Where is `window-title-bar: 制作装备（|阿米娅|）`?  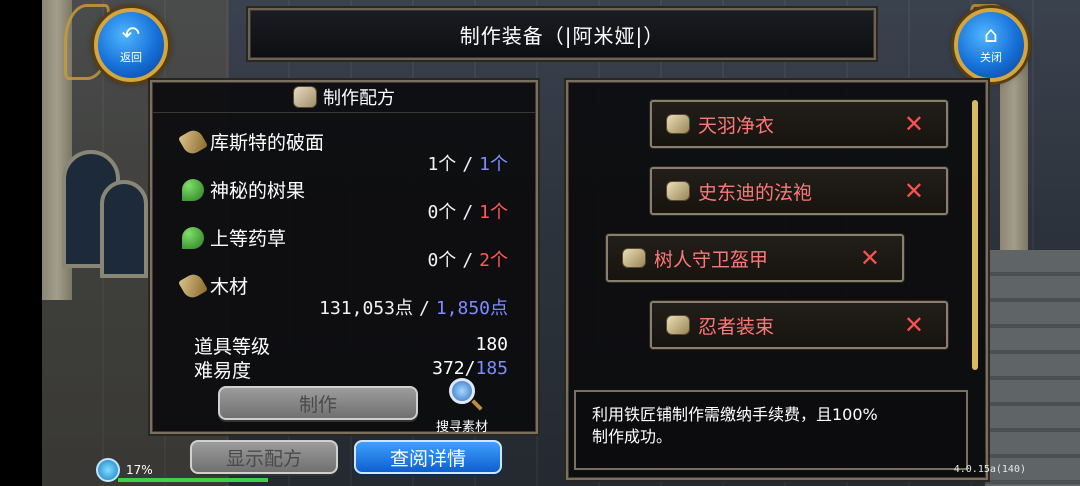
window-title-bar: 制作装备（|阿米娅|） is located at coordinates (562, 34).